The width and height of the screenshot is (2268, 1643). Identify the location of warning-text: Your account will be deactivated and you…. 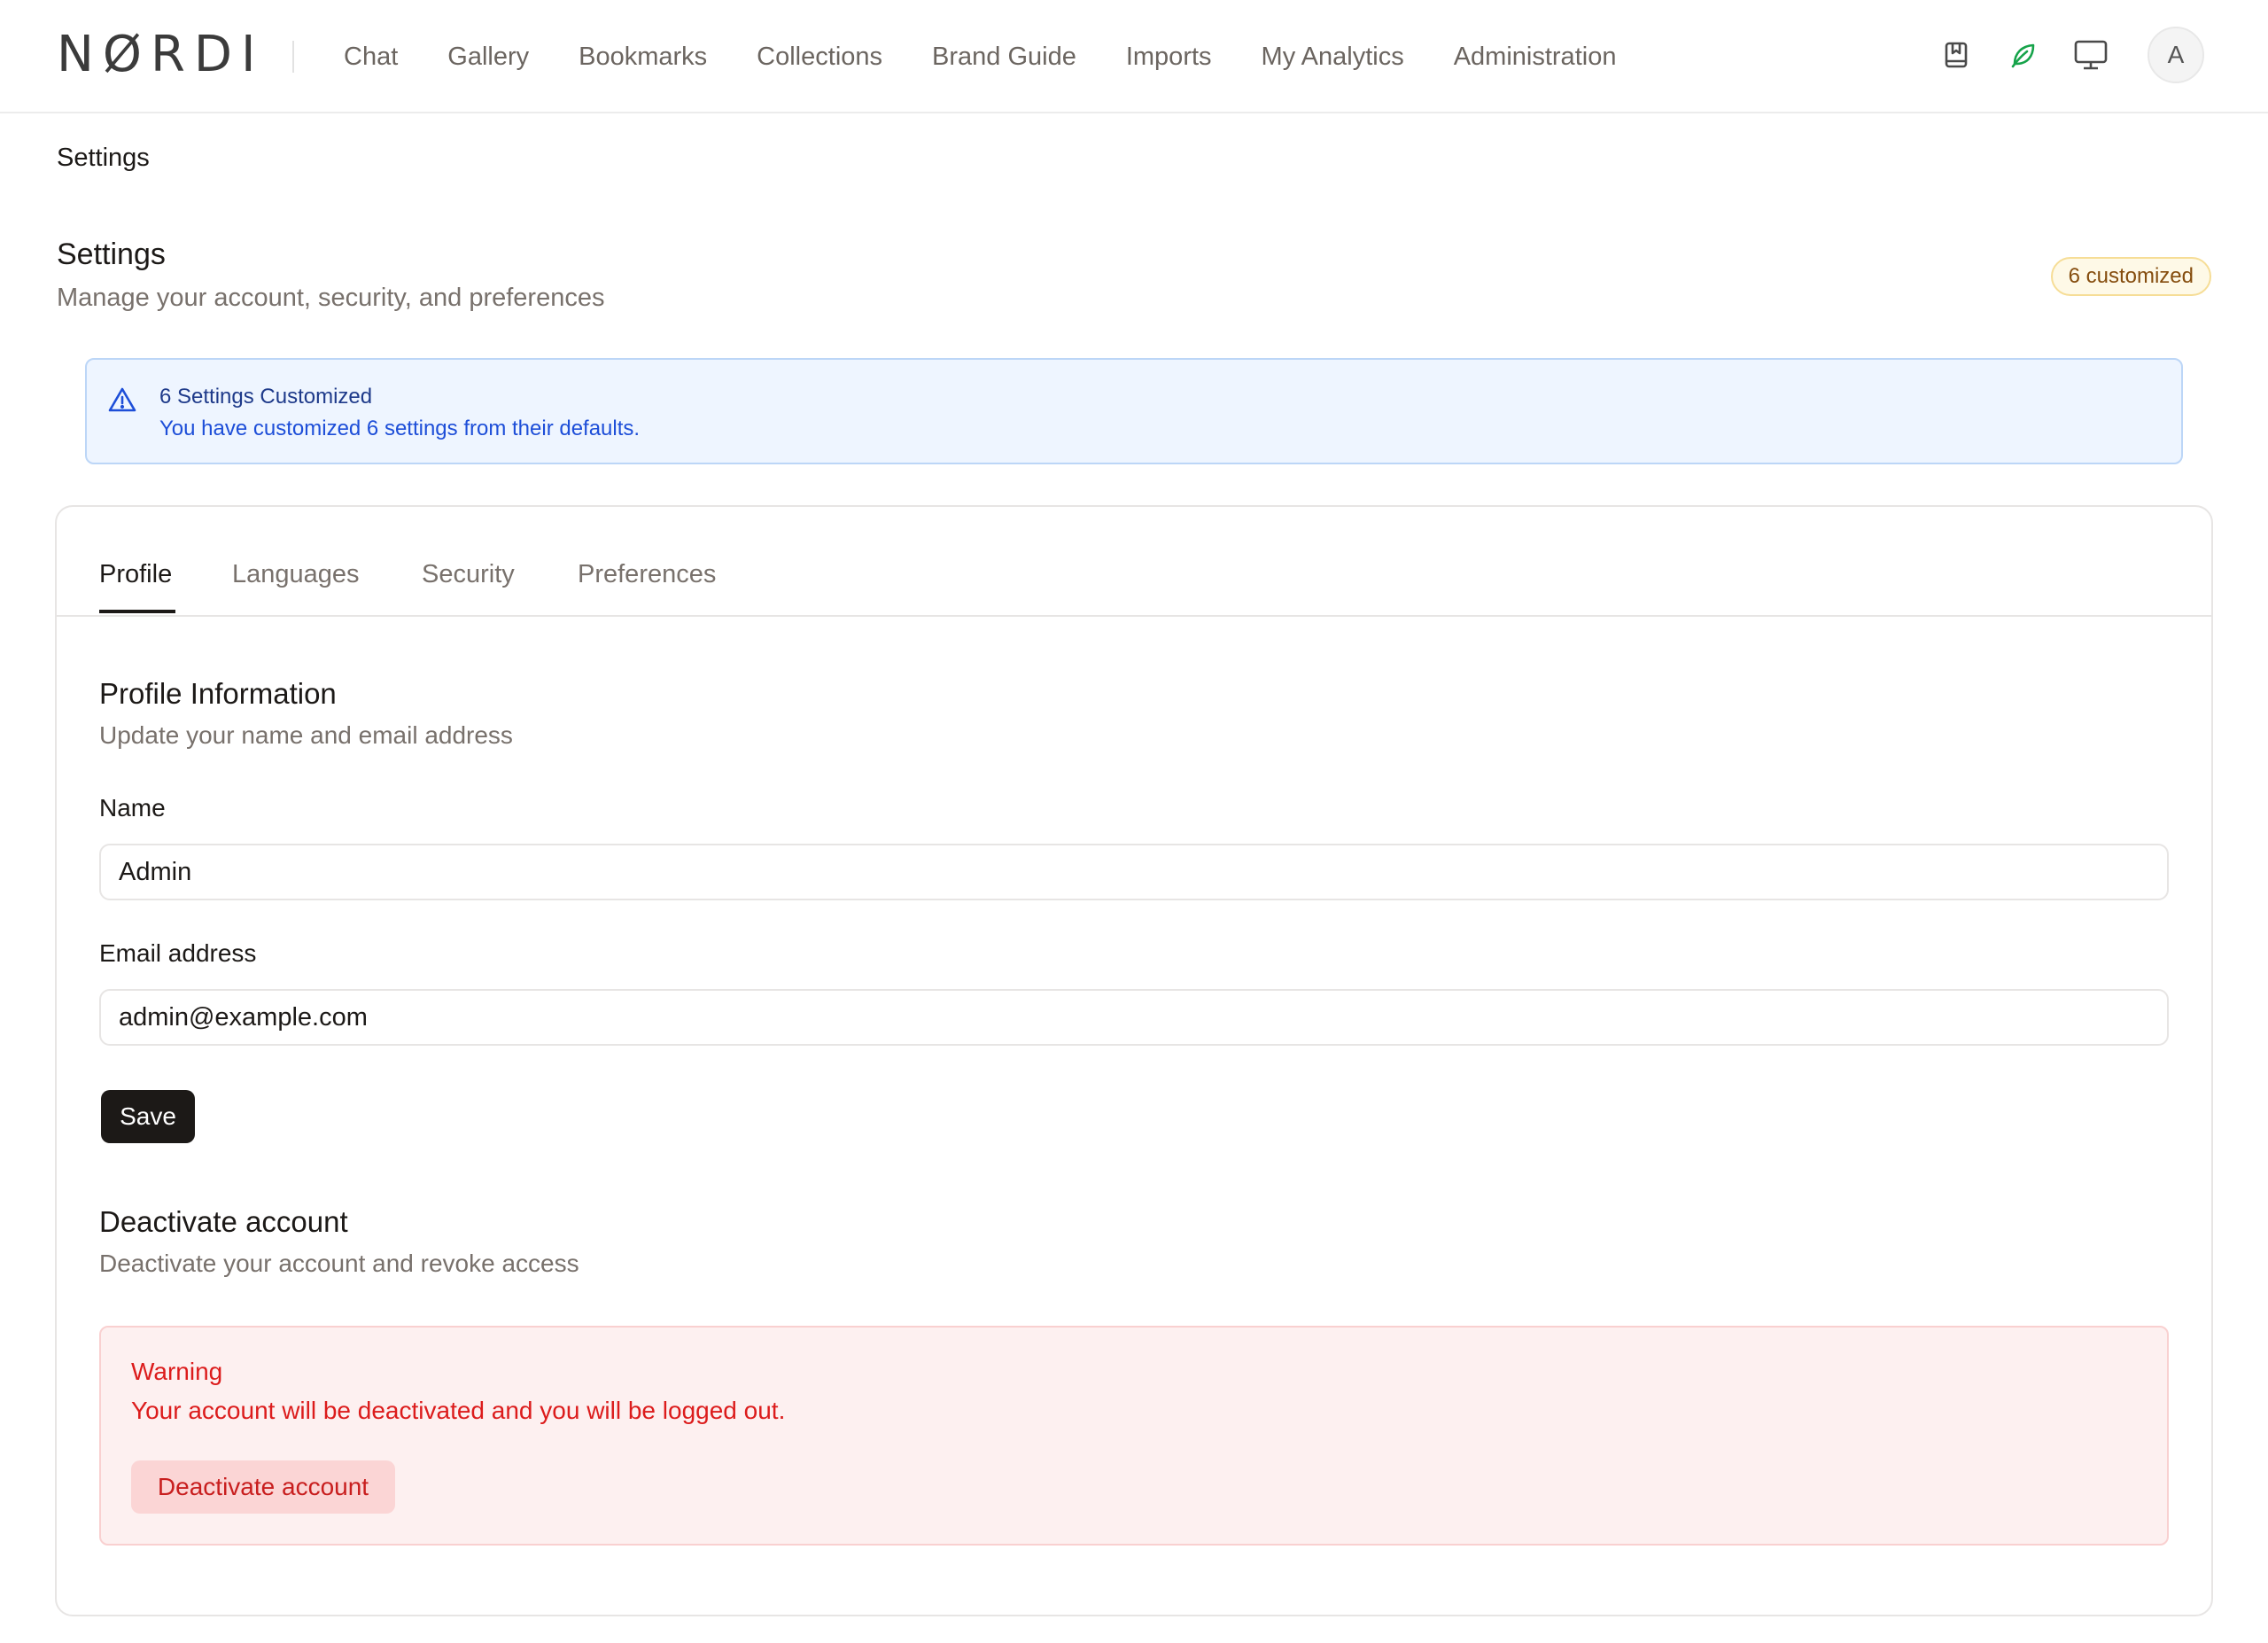
(458, 1410).